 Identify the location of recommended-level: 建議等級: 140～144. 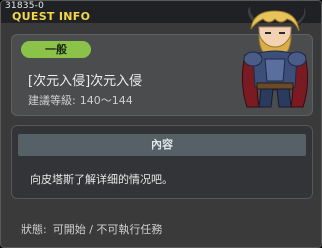
(82, 100).